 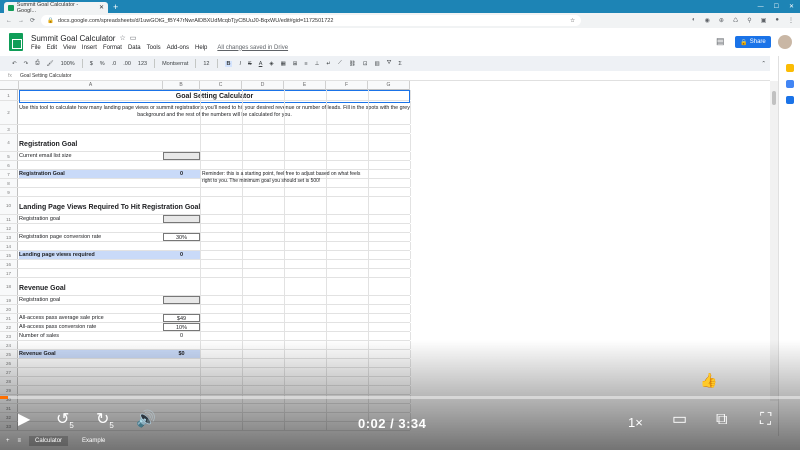 I want to click on align-horizontal-icon: ≡, so click(x=305, y=64).